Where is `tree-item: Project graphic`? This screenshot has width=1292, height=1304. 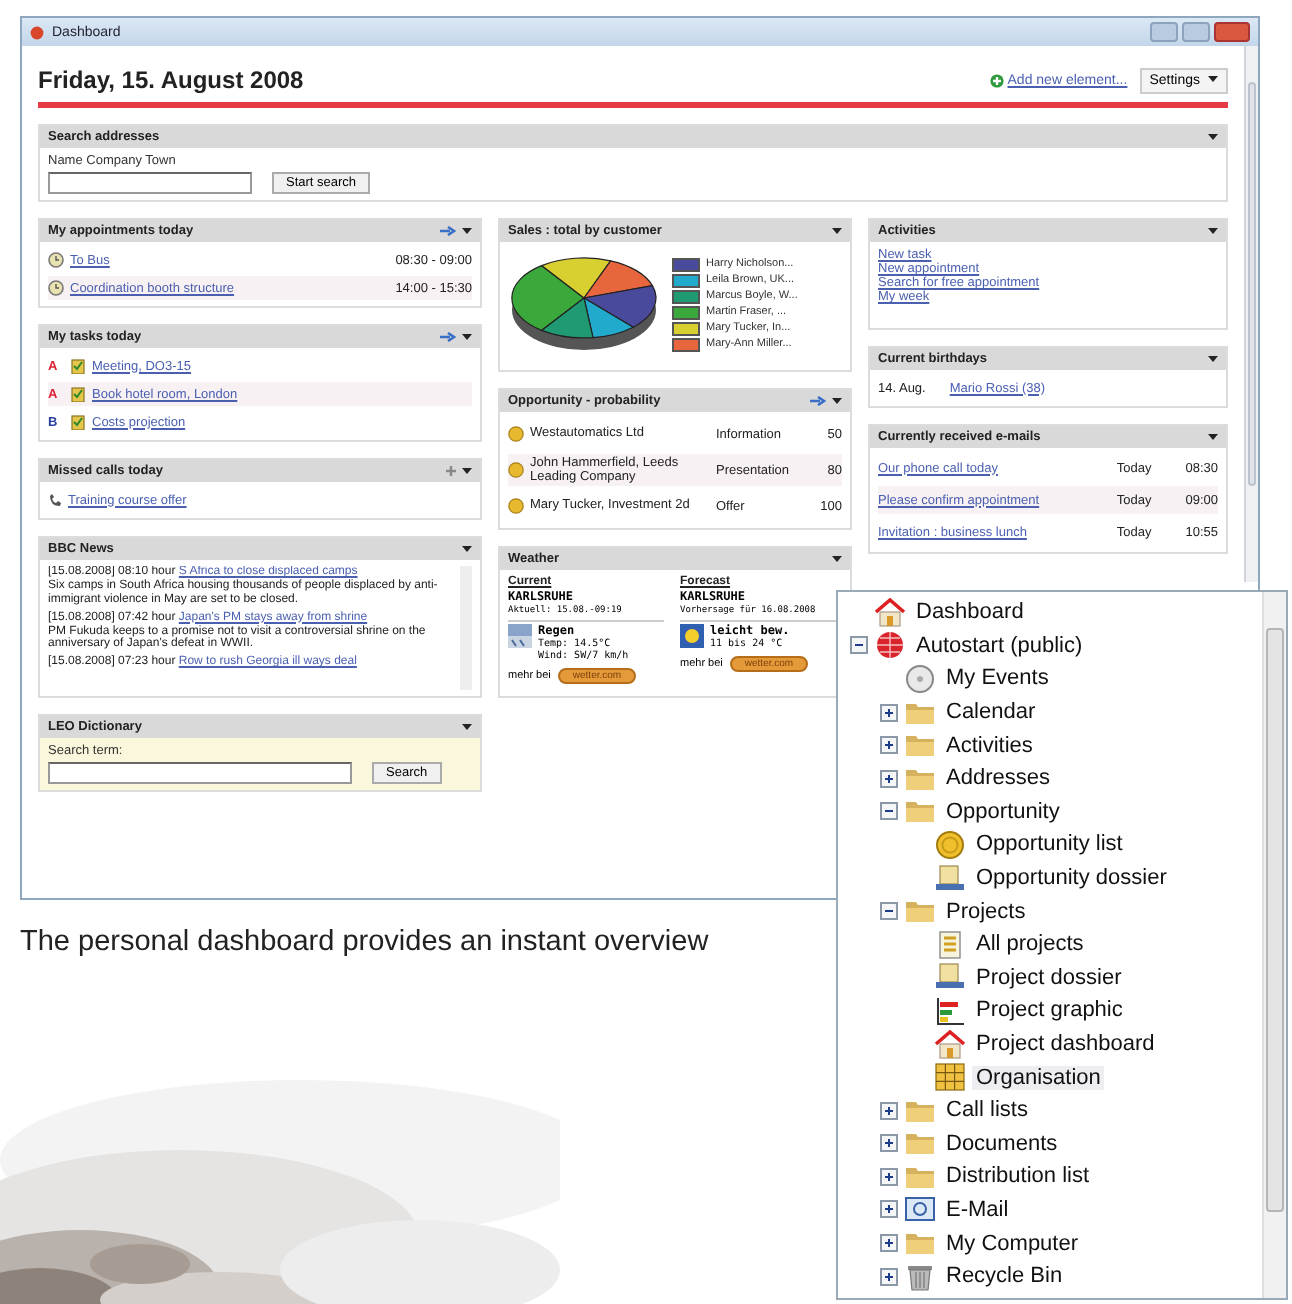
tree-item: Project graphic is located at coordinates (1049, 1010).